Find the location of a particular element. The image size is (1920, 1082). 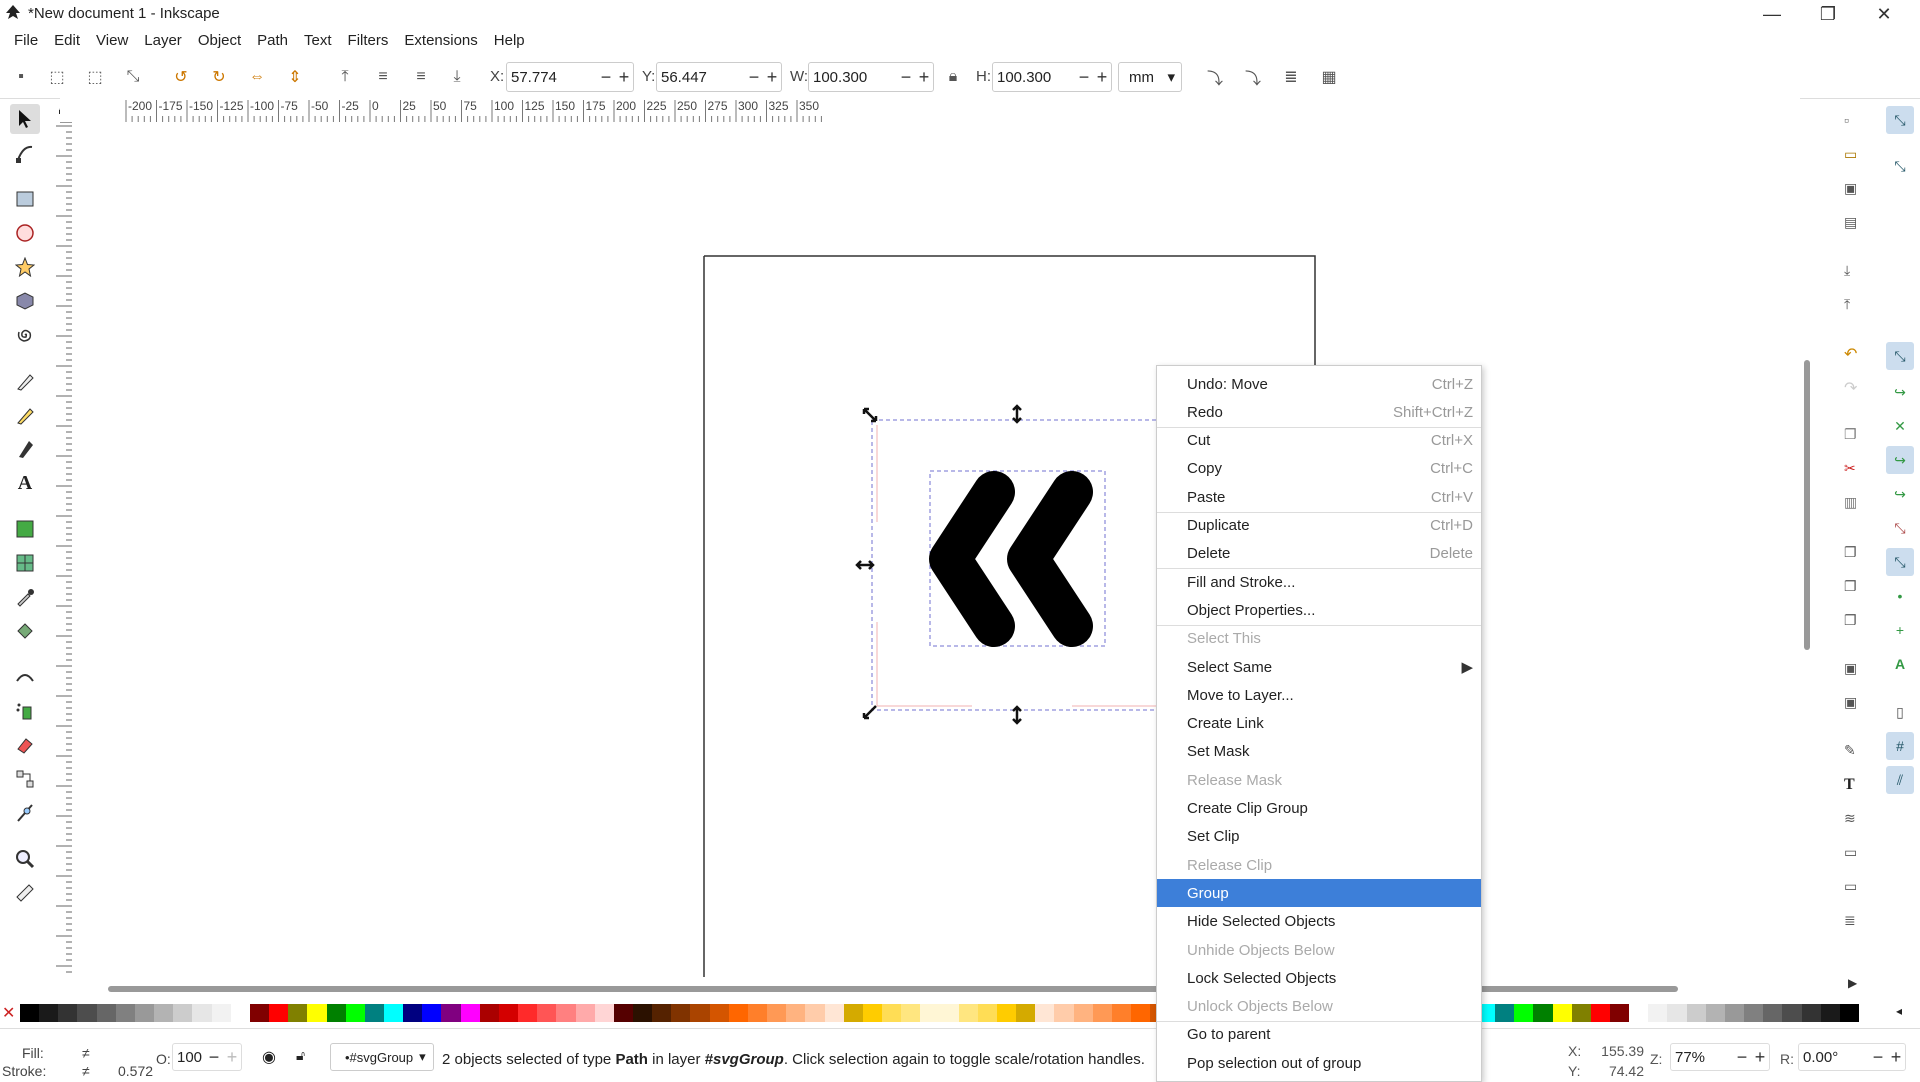

zoom-in-button: + is located at coordinates (1760, 1057).